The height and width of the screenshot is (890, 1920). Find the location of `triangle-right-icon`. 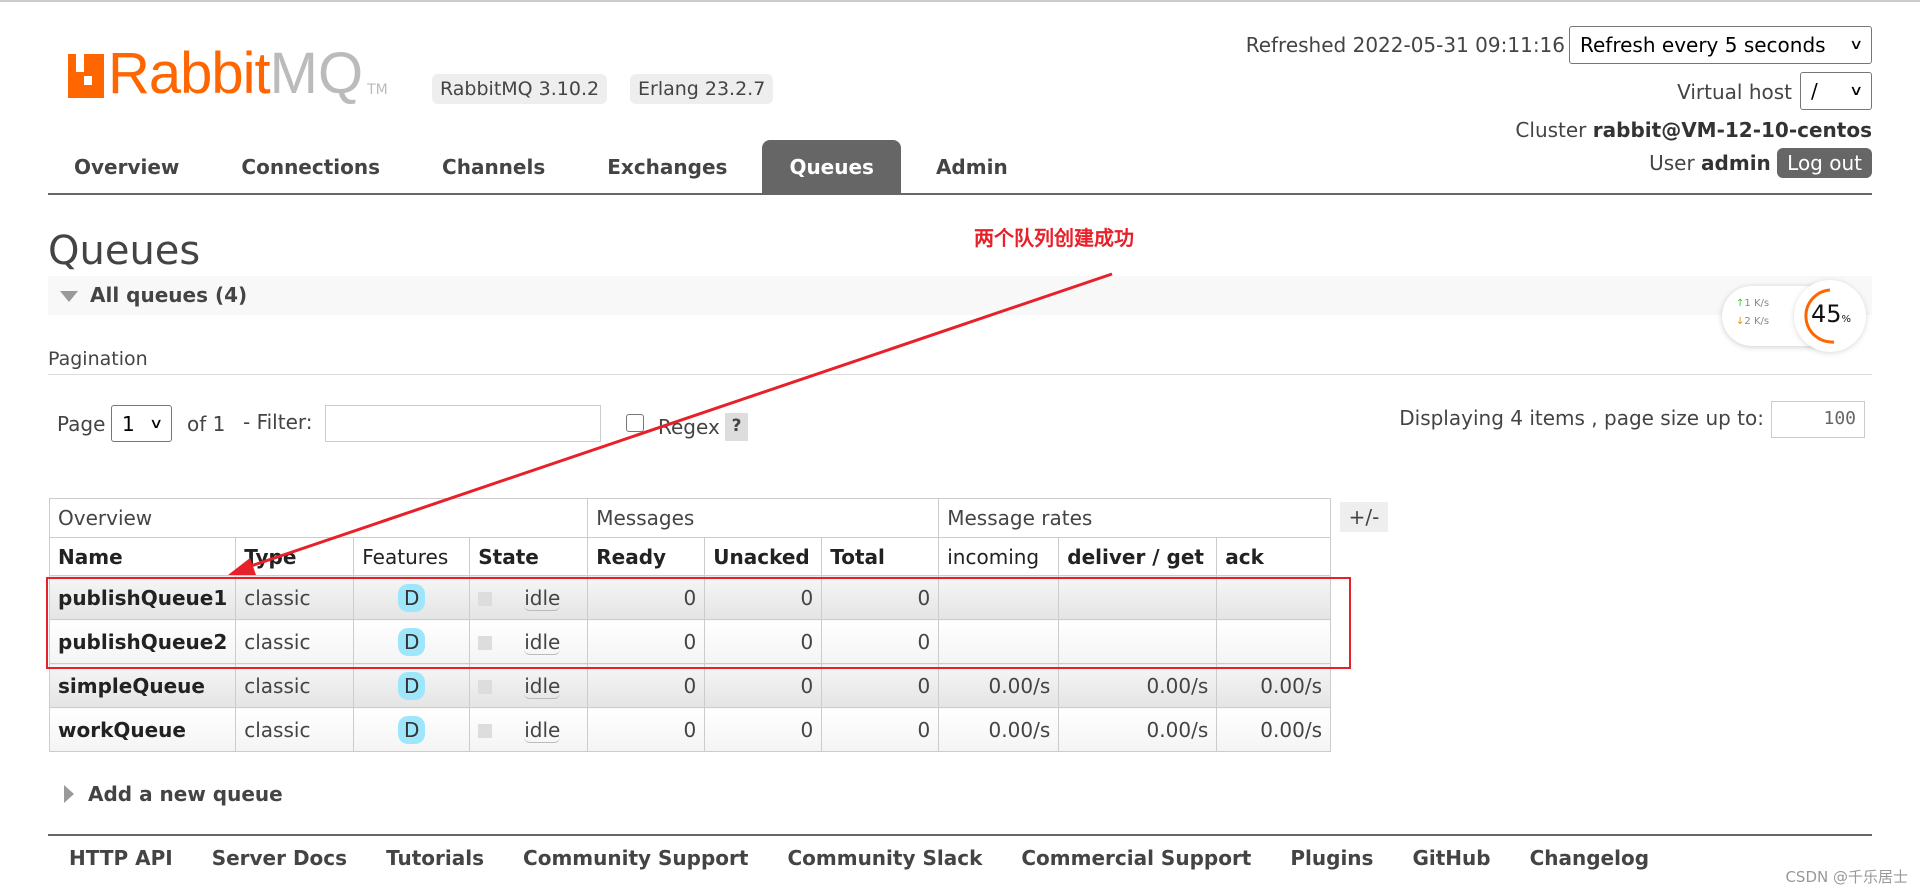

triangle-right-icon is located at coordinates (69, 794).